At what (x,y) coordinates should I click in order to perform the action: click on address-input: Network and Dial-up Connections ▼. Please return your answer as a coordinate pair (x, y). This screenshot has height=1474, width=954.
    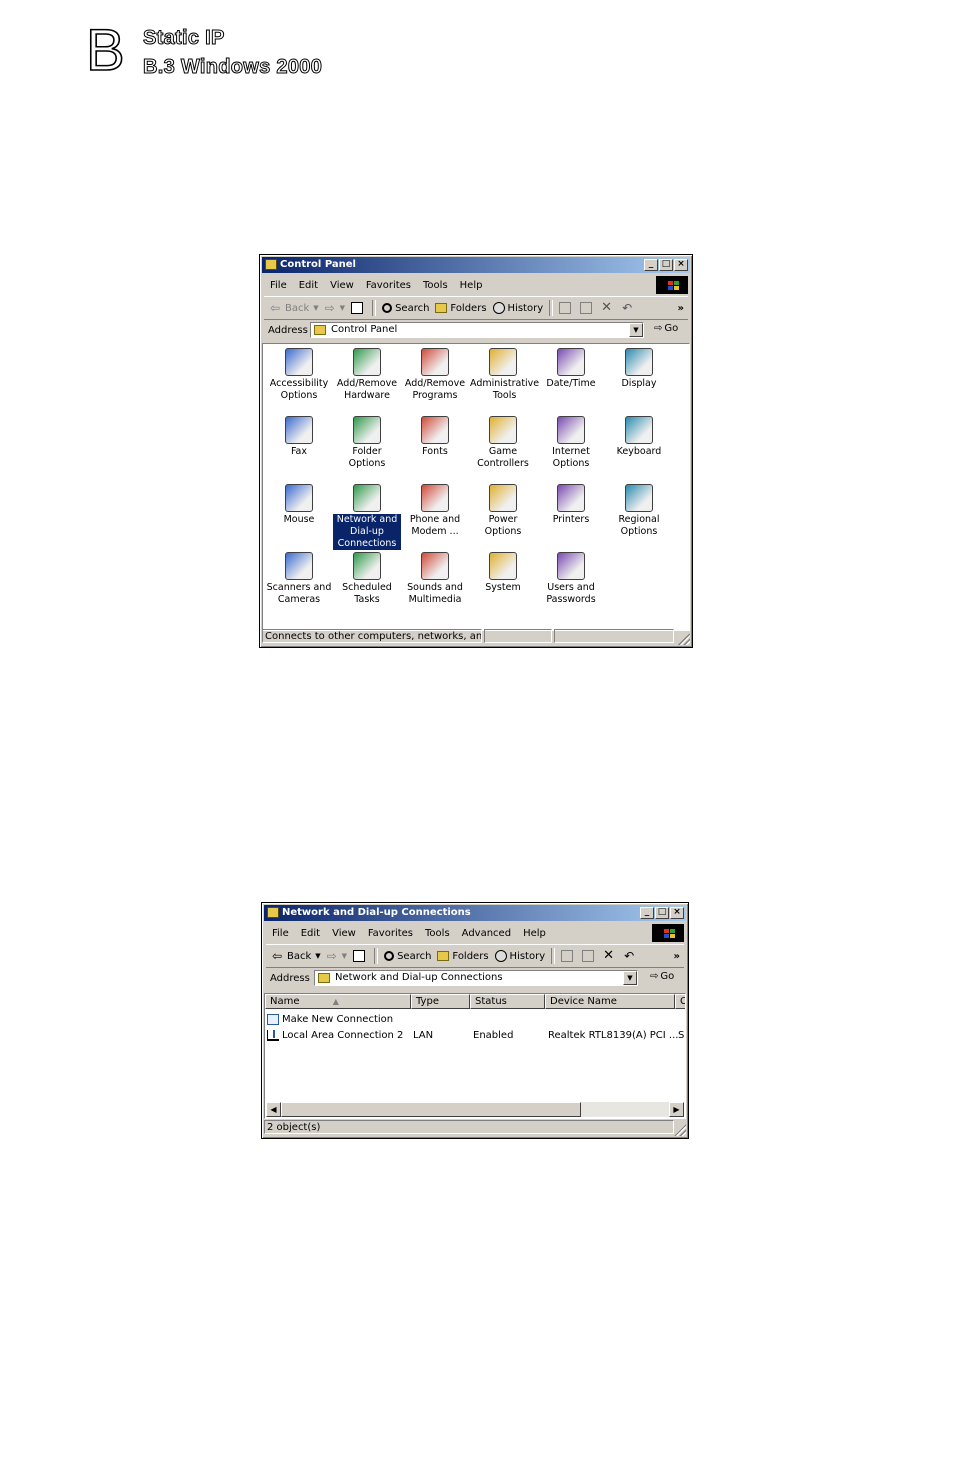
    Looking at the image, I should click on (476, 978).